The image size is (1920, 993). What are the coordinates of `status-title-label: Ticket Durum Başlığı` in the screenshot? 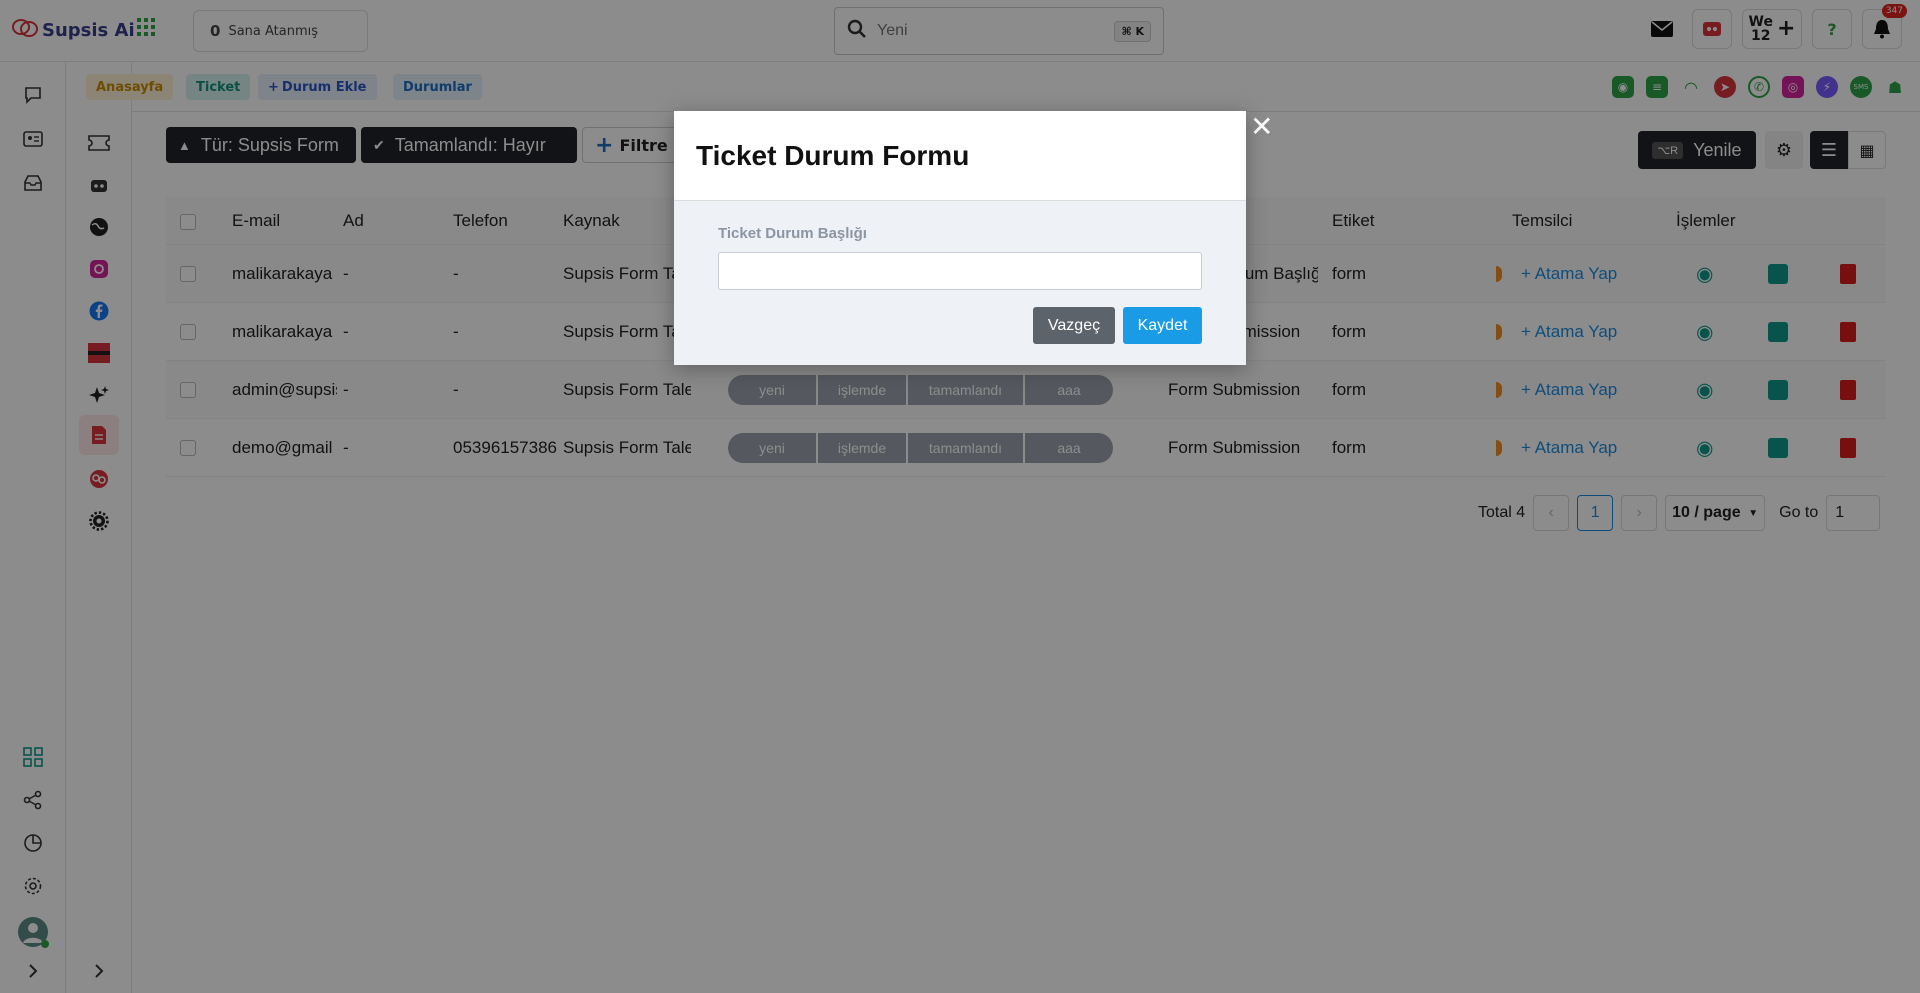 It's located at (792, 233).